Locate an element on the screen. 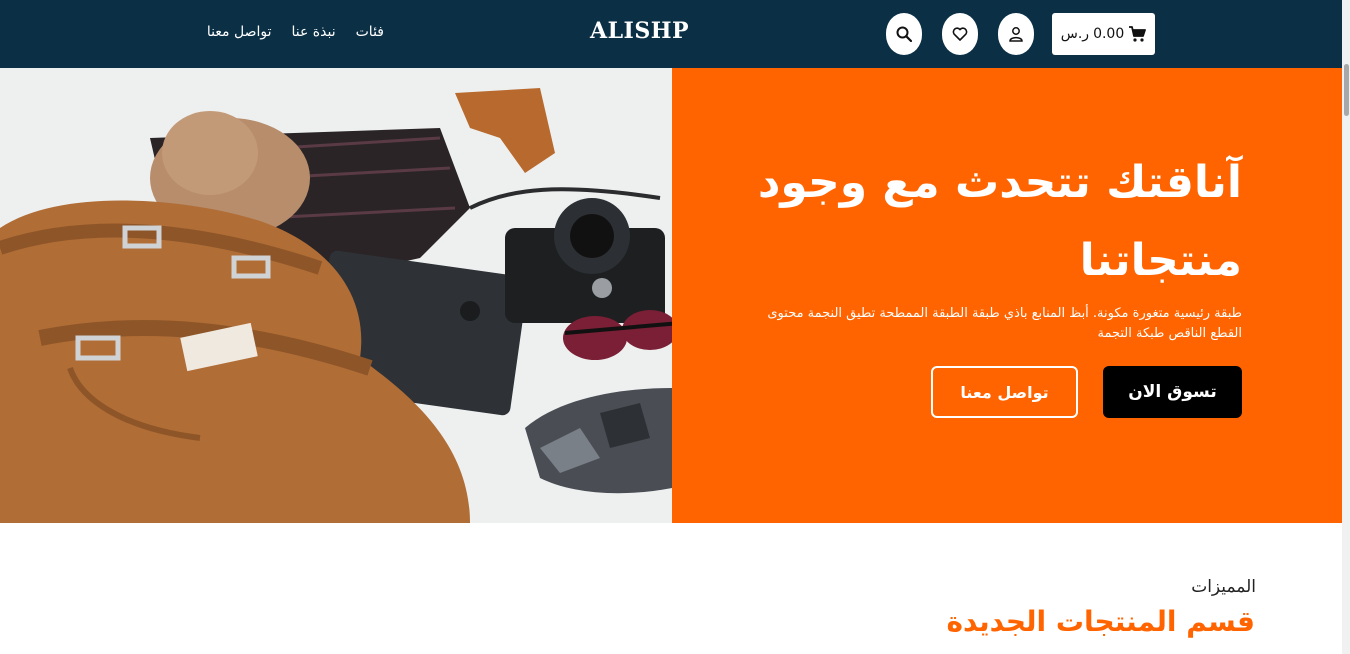  cart-currency: ر.س is located at coordinates (1075, 34).